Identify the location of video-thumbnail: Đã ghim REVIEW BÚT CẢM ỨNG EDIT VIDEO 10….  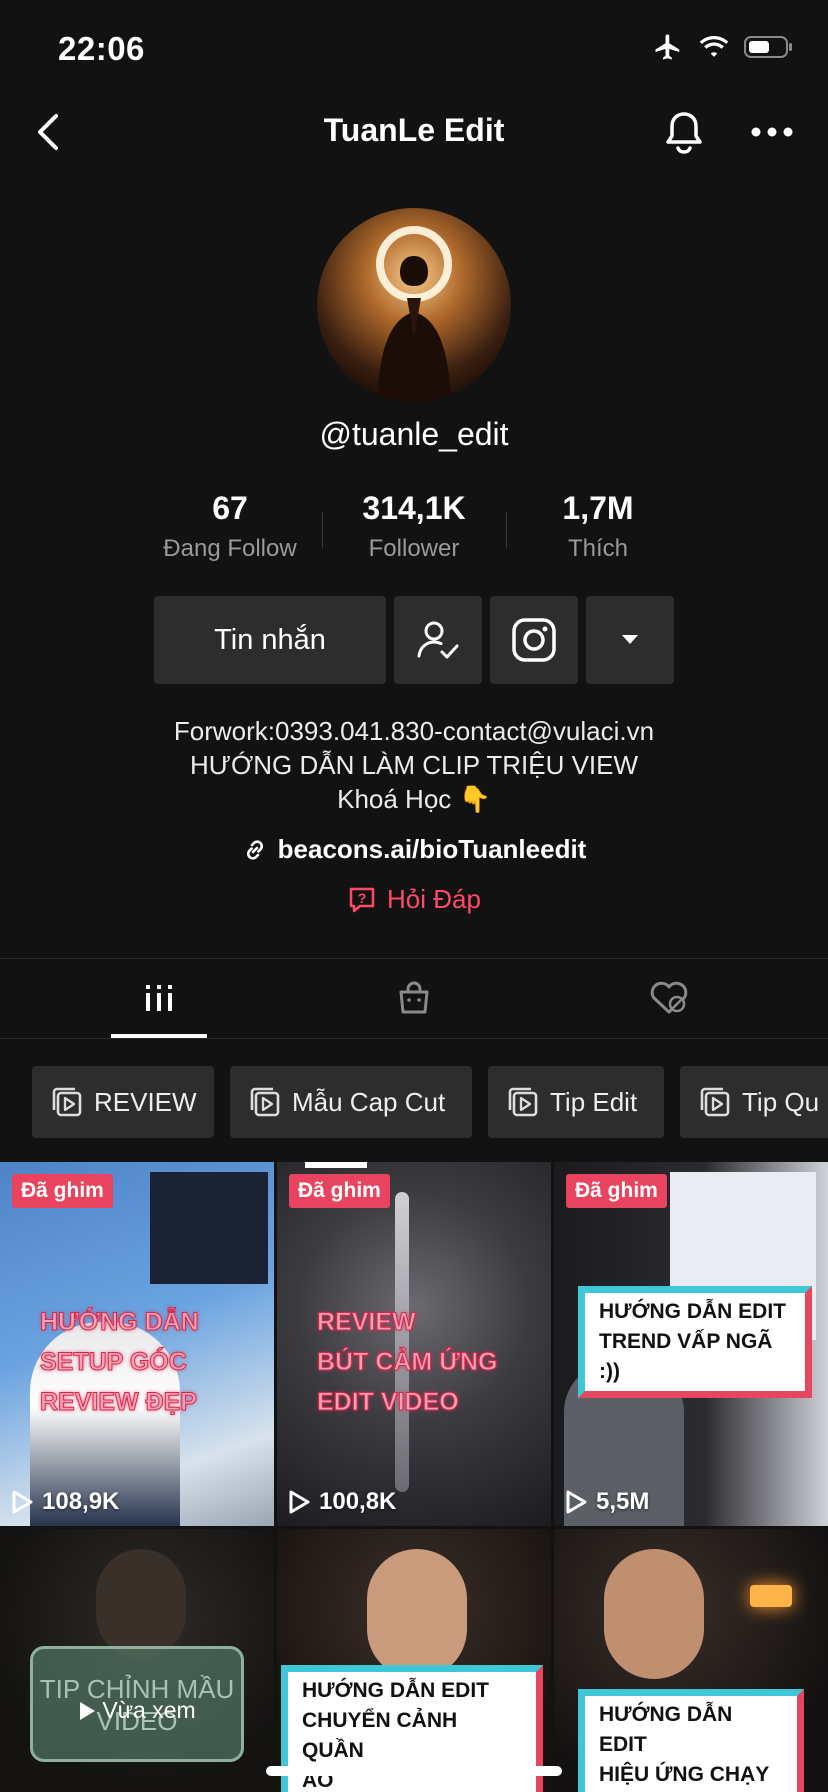
(414, 1344).